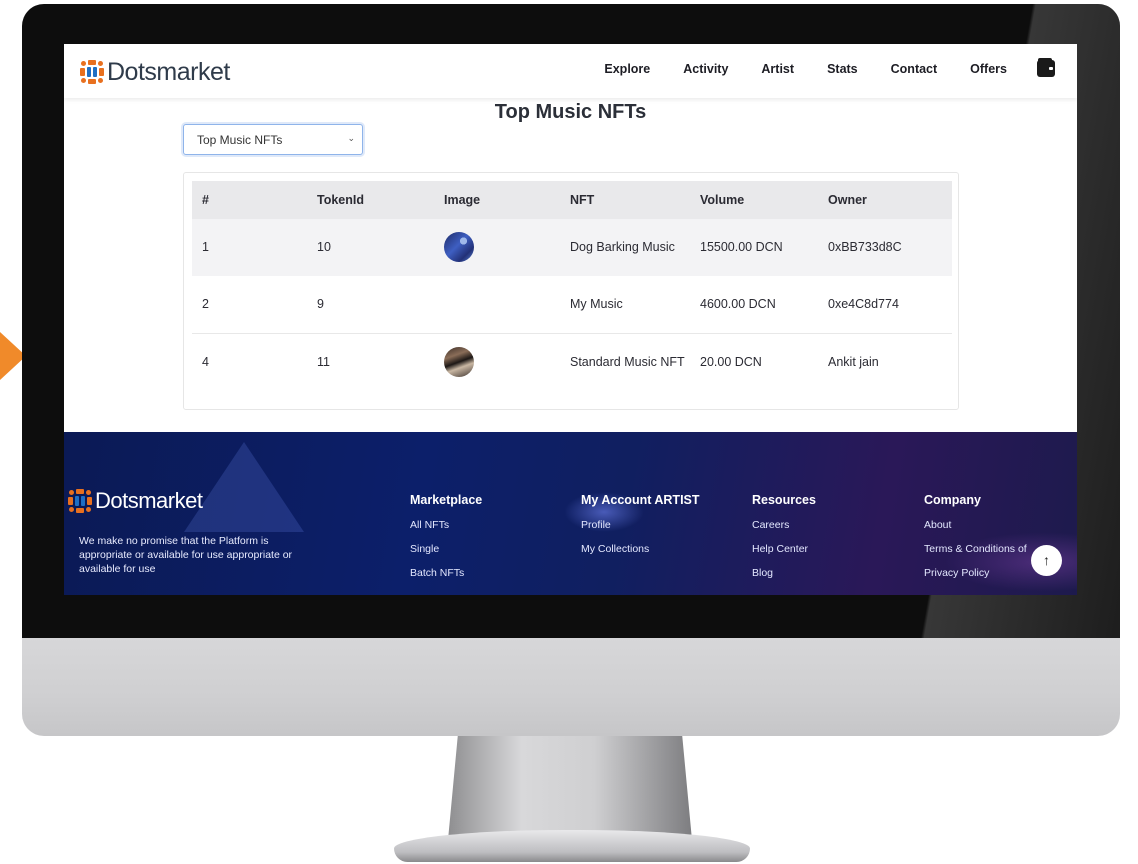 Image resolution: width=1138 pixels, height=864 pixels. I want to click on footer-link-terms: Terms & Conditions of, so click(975, 549).